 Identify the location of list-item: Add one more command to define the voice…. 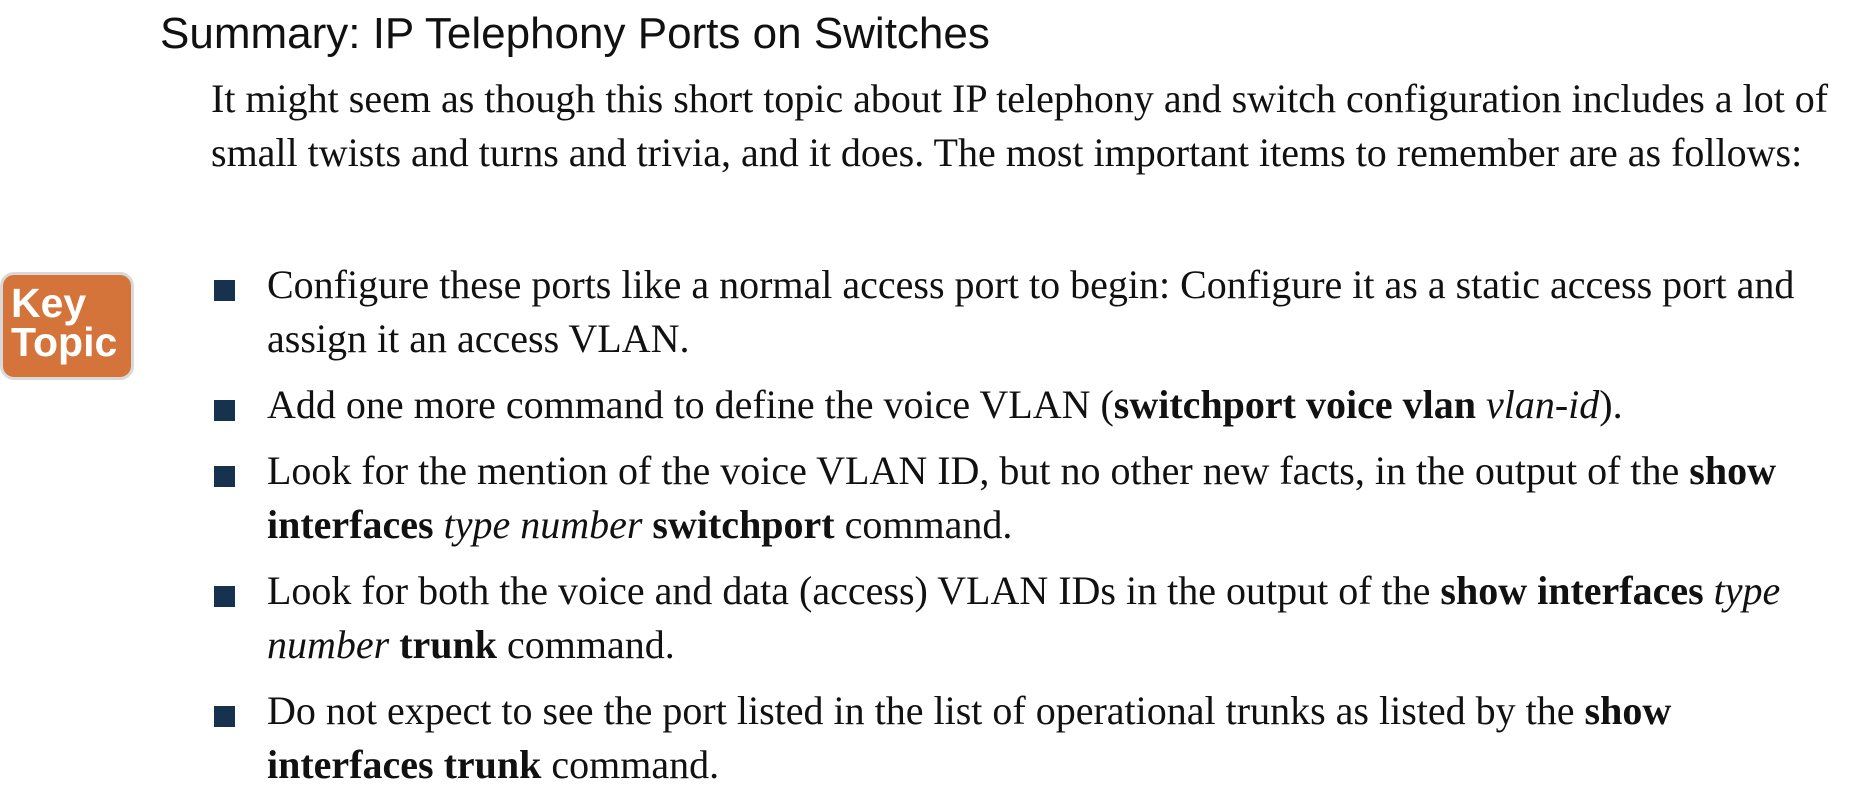
(1026, 405).